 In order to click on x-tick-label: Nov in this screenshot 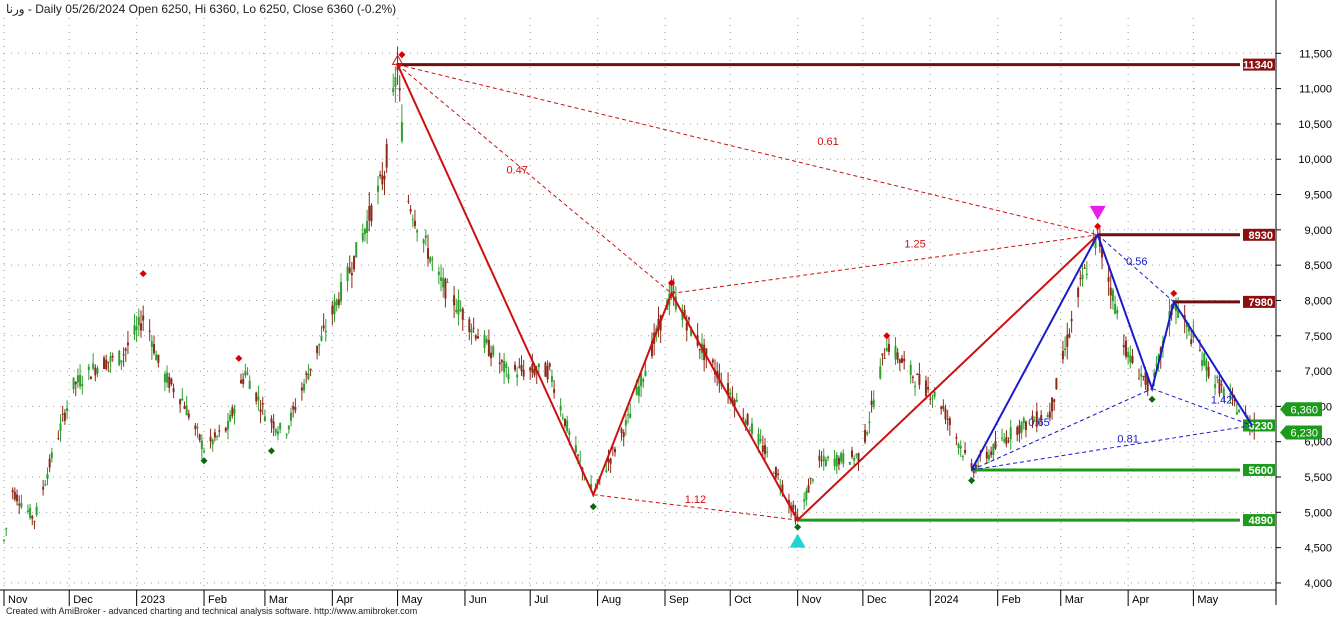, I will do `click(812, 600)`.